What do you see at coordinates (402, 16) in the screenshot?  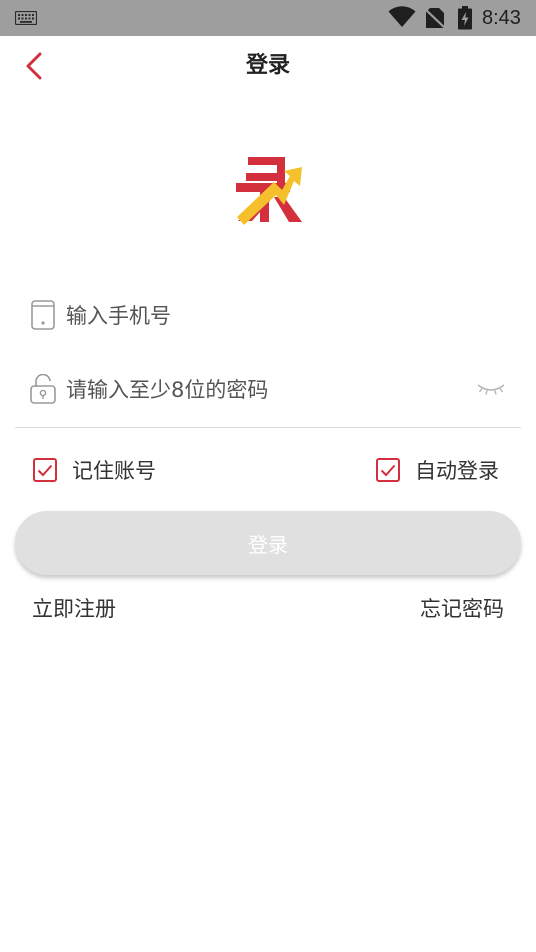 I see `wifi-icon` at bounding box center [402, 16].